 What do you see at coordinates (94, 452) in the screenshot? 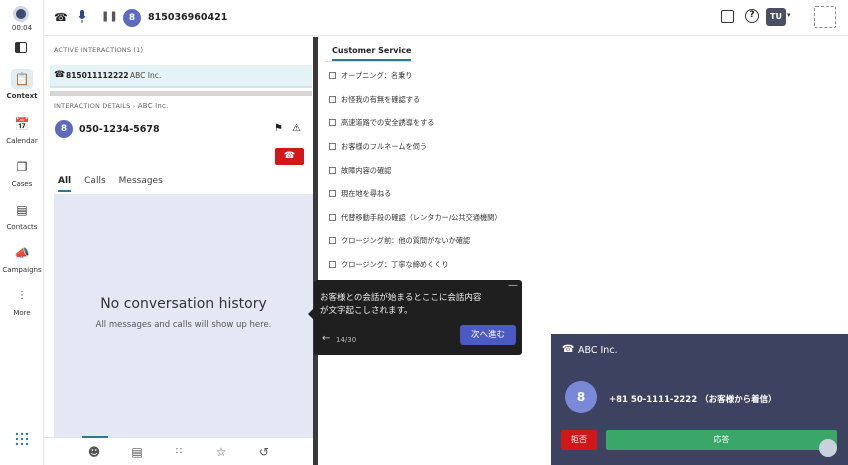
I see `people-icon: ☻` at bounding box center [94, 452].